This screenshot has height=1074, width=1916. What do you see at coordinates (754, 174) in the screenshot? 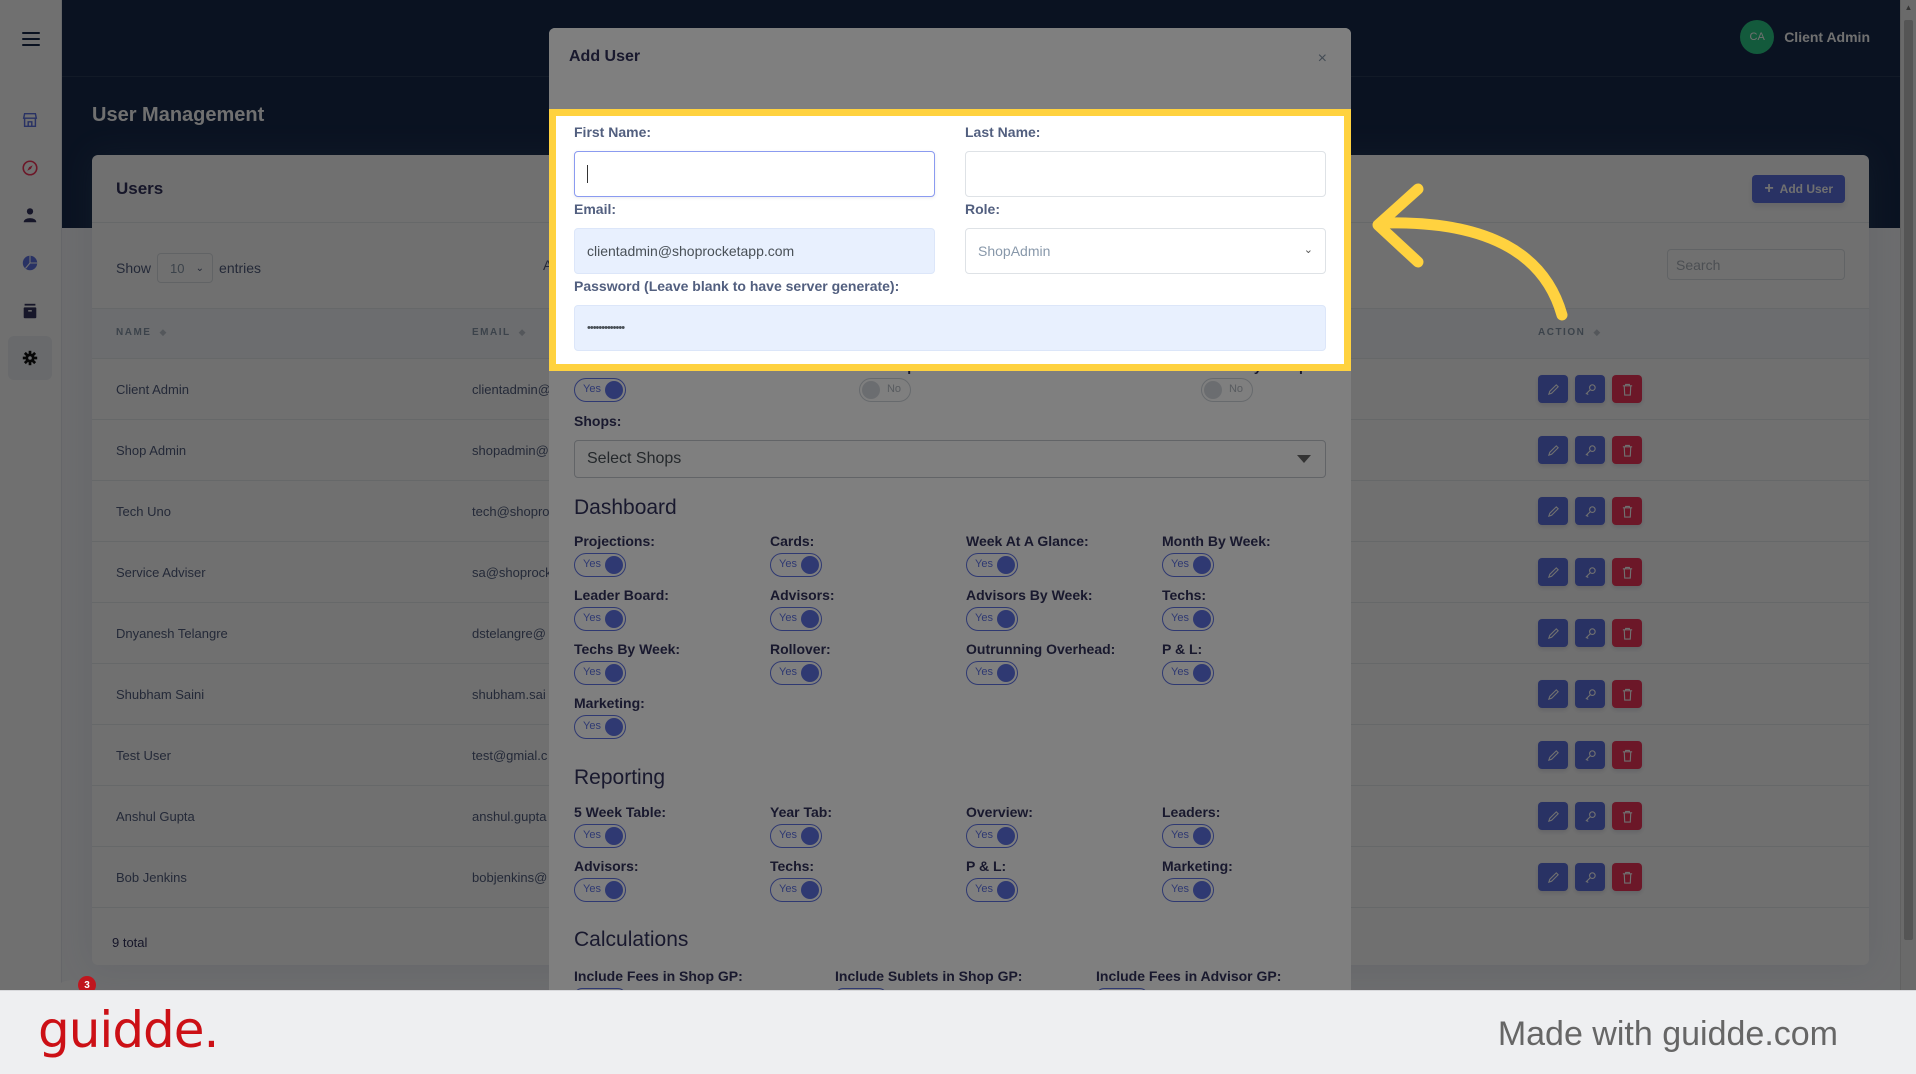
I see `first-name-input` at bounding box center [754, 174].